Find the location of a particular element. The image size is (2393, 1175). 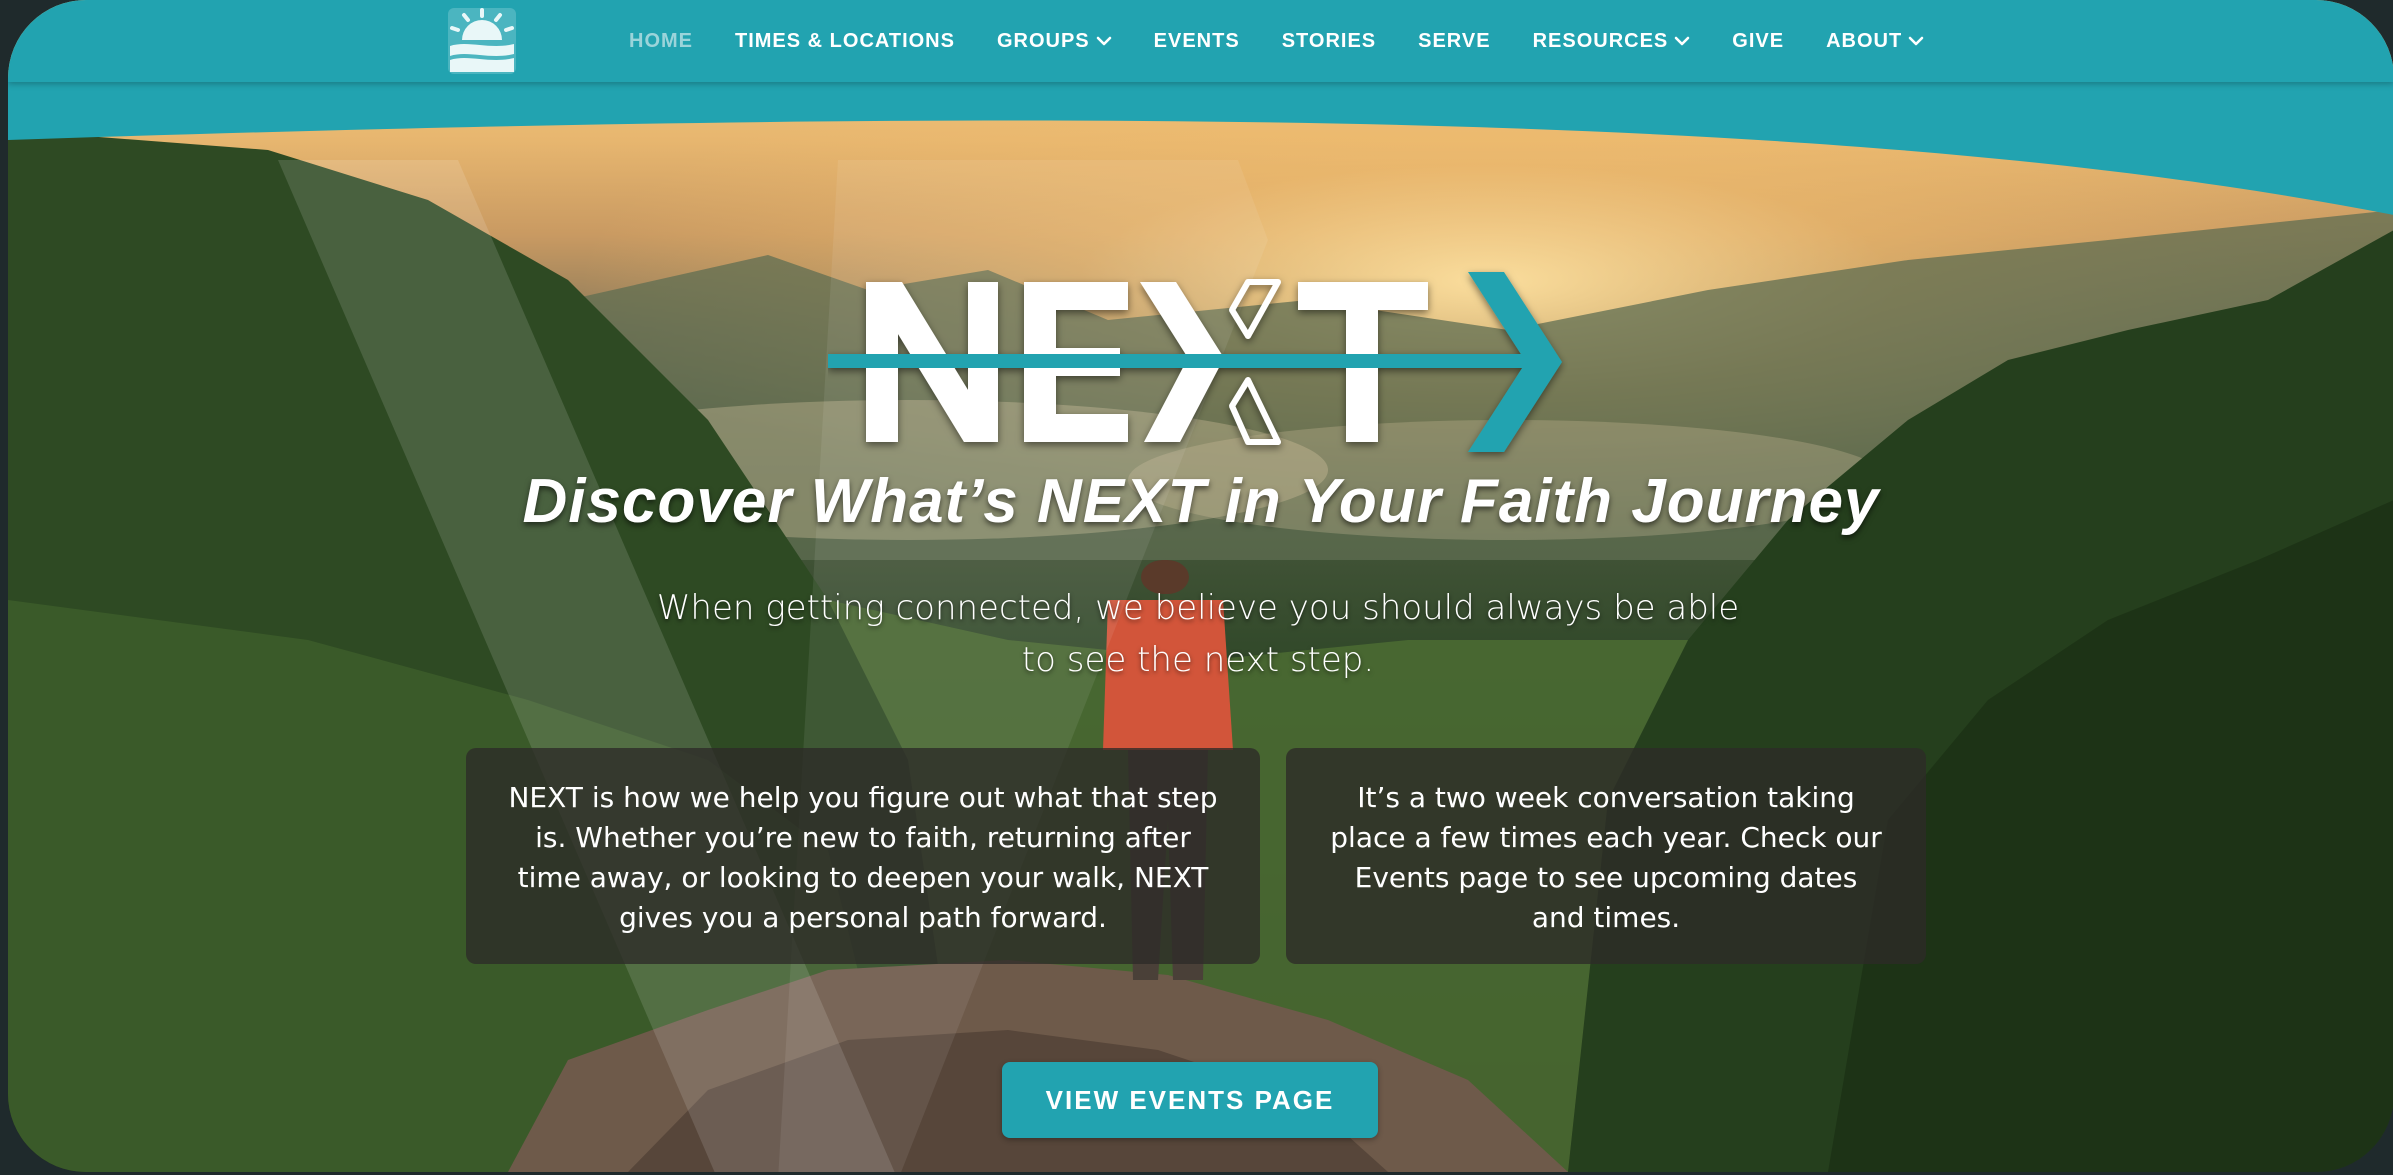

nav-serve: SERVE is located at coordinates (1454, 41).